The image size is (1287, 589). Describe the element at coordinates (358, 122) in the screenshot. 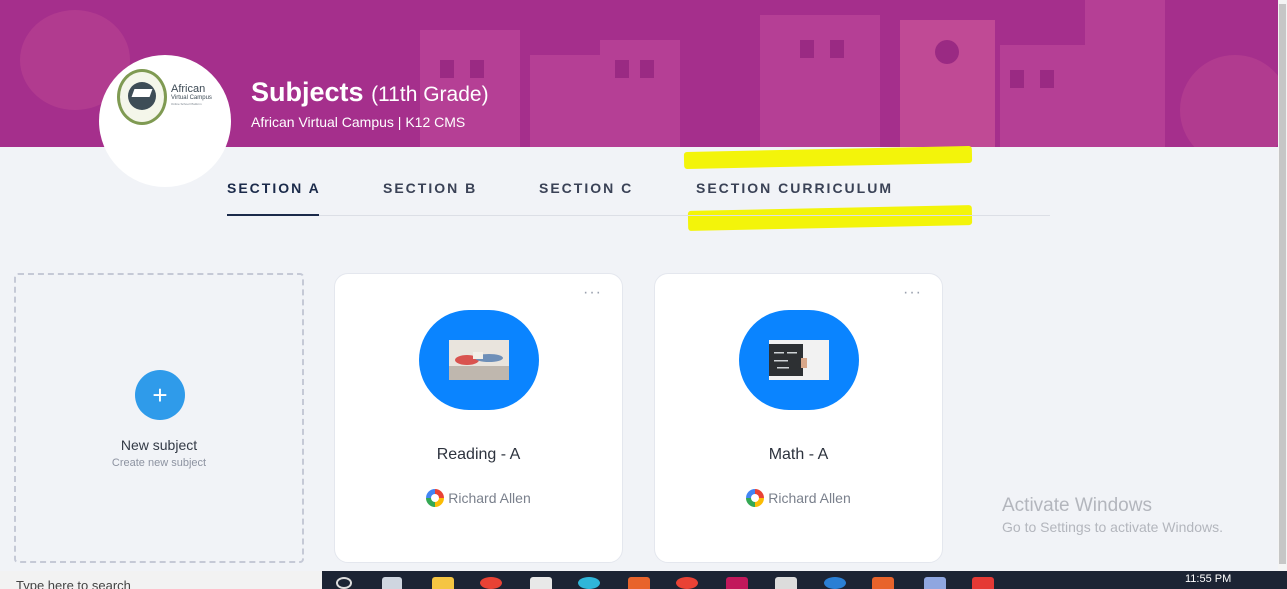

I see `page-subtitle: African Virtual Campus | K12 CMS` at that location.